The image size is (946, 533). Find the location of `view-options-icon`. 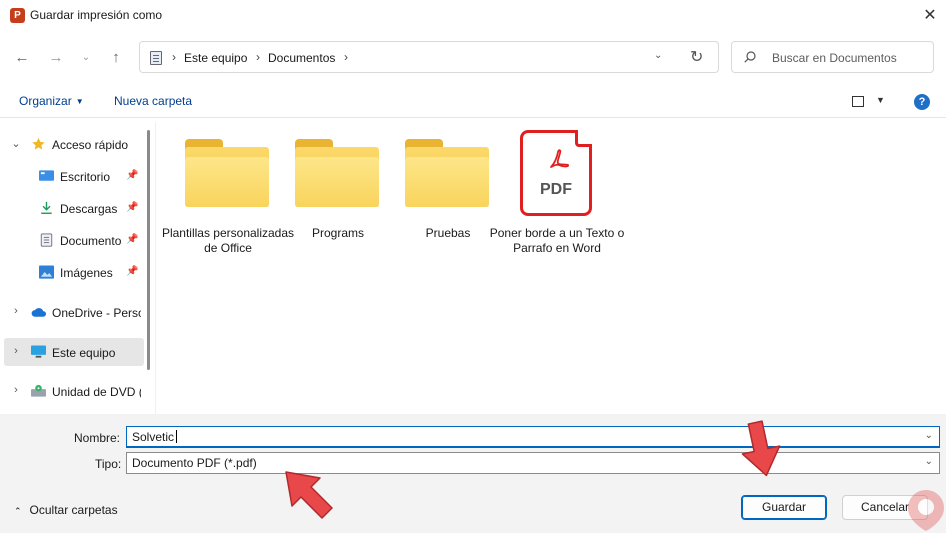

view-options-icon is located at coordinates (858, 101).